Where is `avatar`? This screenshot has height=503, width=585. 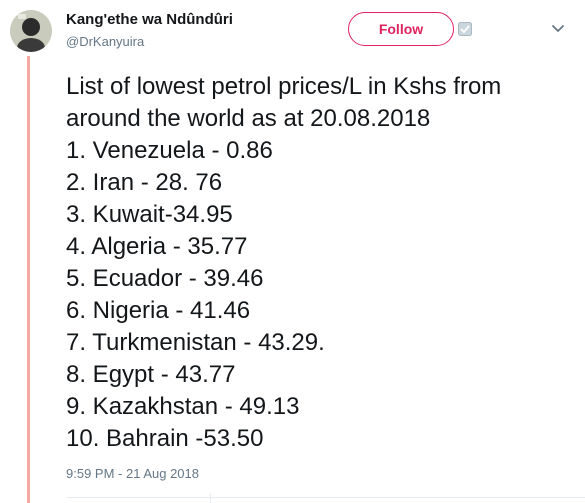
avatar is located at coordinates (31, 31).